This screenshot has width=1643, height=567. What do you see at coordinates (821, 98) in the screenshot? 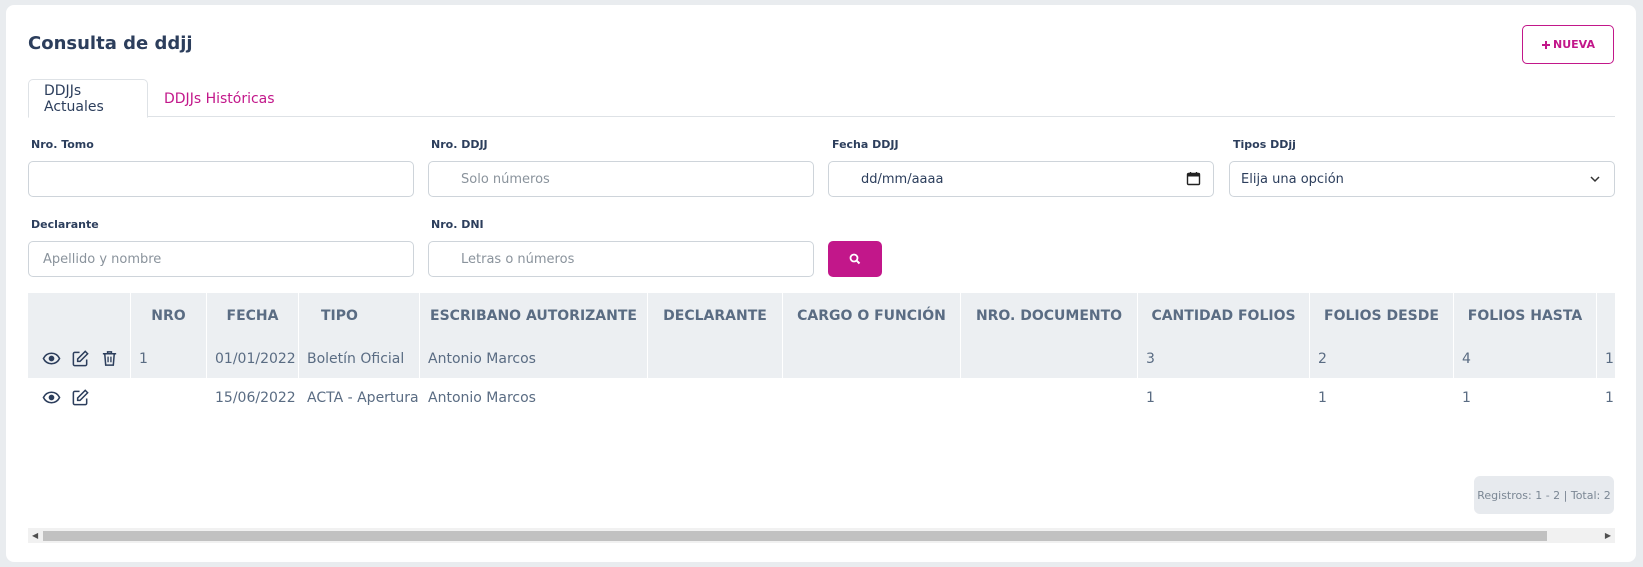
I see `tabs-bar: DDJJs Actuales DDJJs Históricas` at bounding box center [821, 98].